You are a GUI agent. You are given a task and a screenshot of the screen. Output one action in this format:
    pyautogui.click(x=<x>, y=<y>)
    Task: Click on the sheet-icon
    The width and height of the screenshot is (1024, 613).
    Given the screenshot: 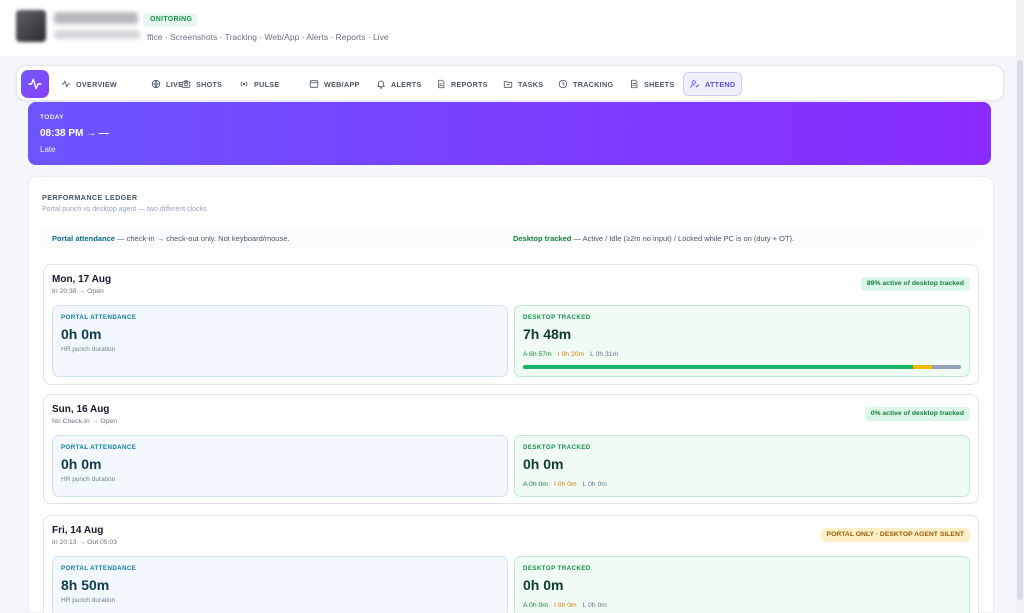 What is the action you would take?
    pyautogui.click(x=634, y=84)
    